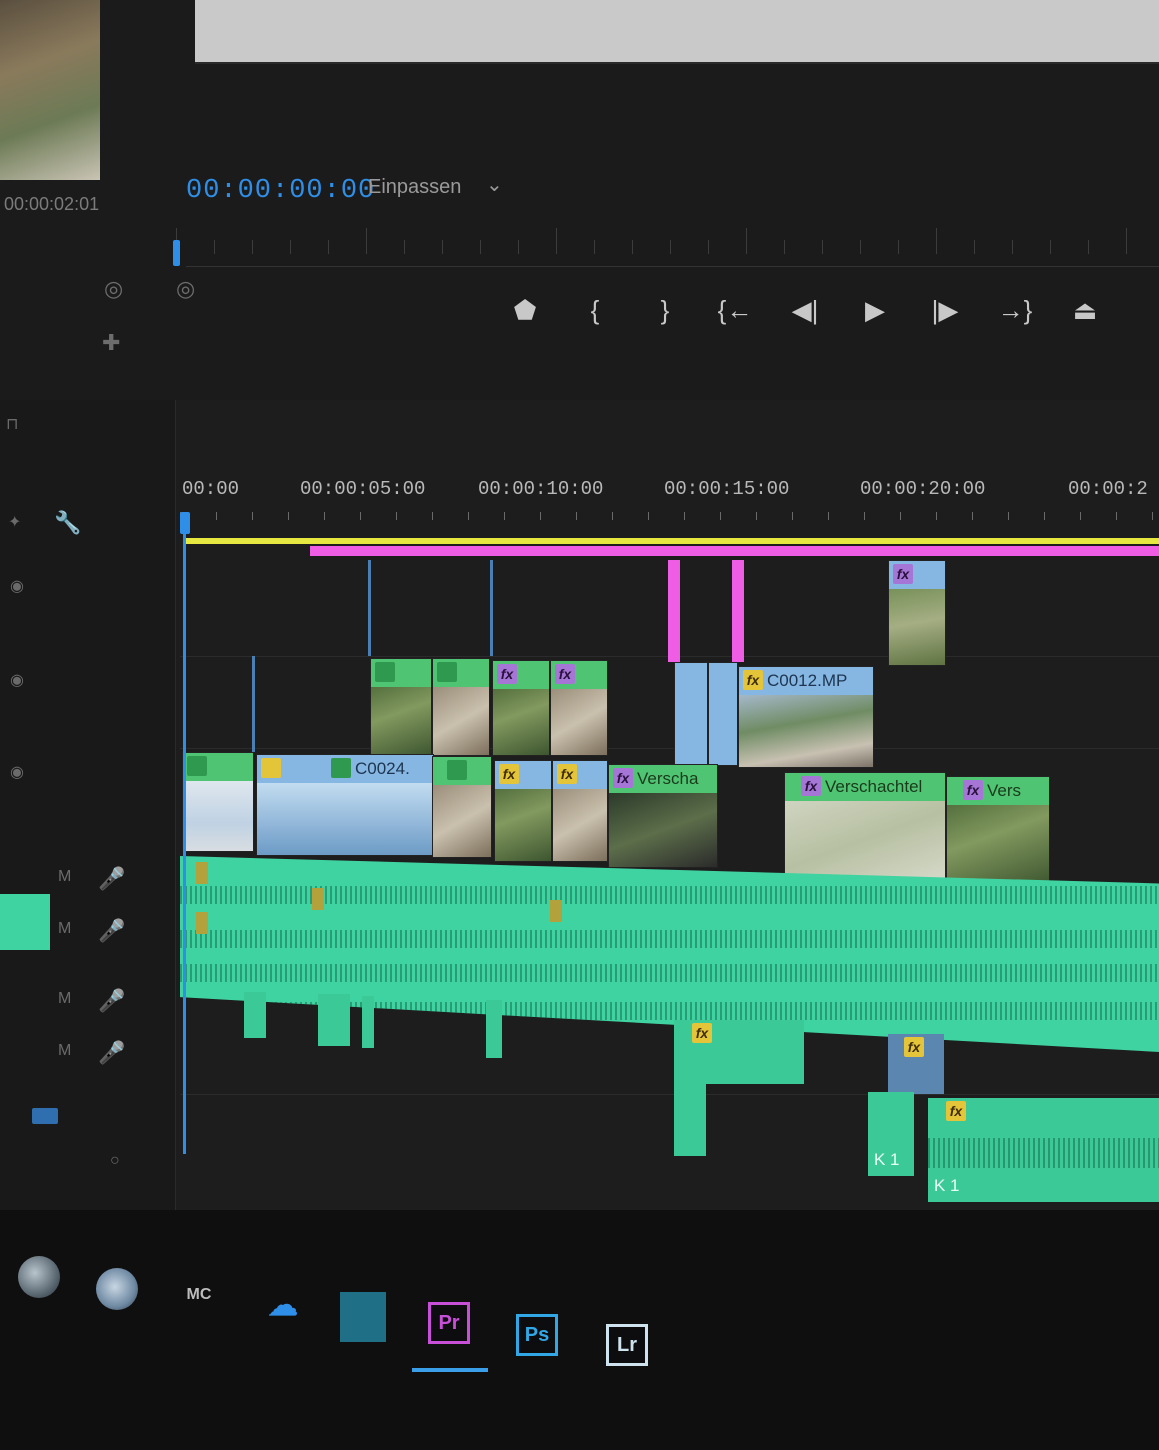 This screenshot has width=1159, height=1450. What do you see at coordinates (363, 489) in the screenshot?
I see `ruler-timecode-label: 00:00:05:00` at bounding box center [363, 489].